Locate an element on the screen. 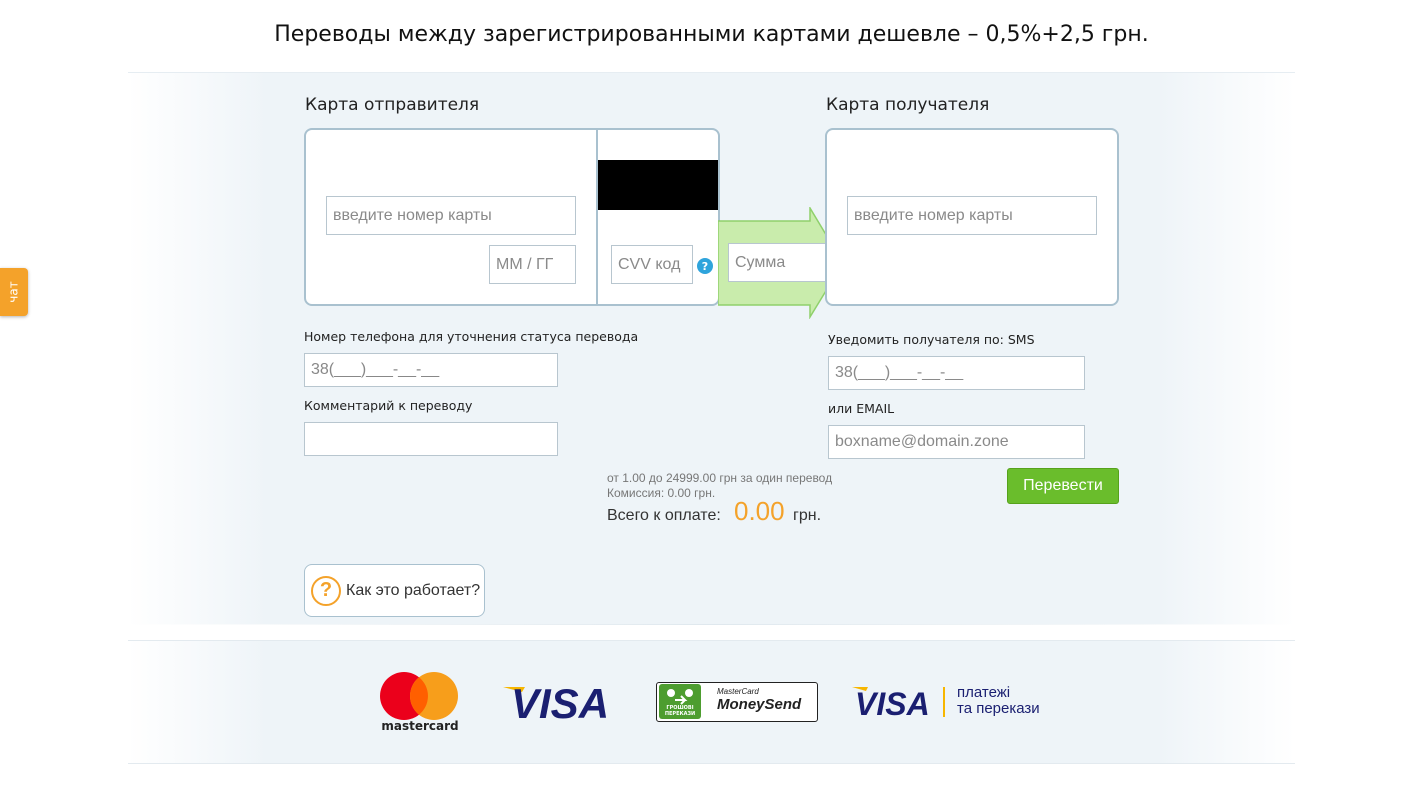  mastercard-logo-icon is located at coordinates (420, 697).